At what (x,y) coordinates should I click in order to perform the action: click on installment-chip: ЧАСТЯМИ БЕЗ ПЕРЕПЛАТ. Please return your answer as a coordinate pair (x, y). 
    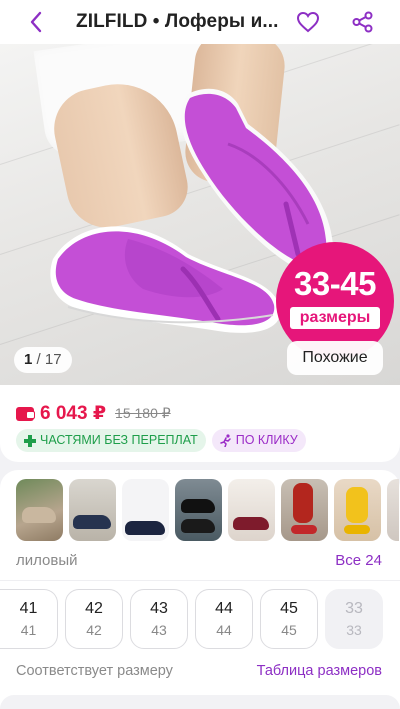
    Looking at the image, I should click on (111, 440).